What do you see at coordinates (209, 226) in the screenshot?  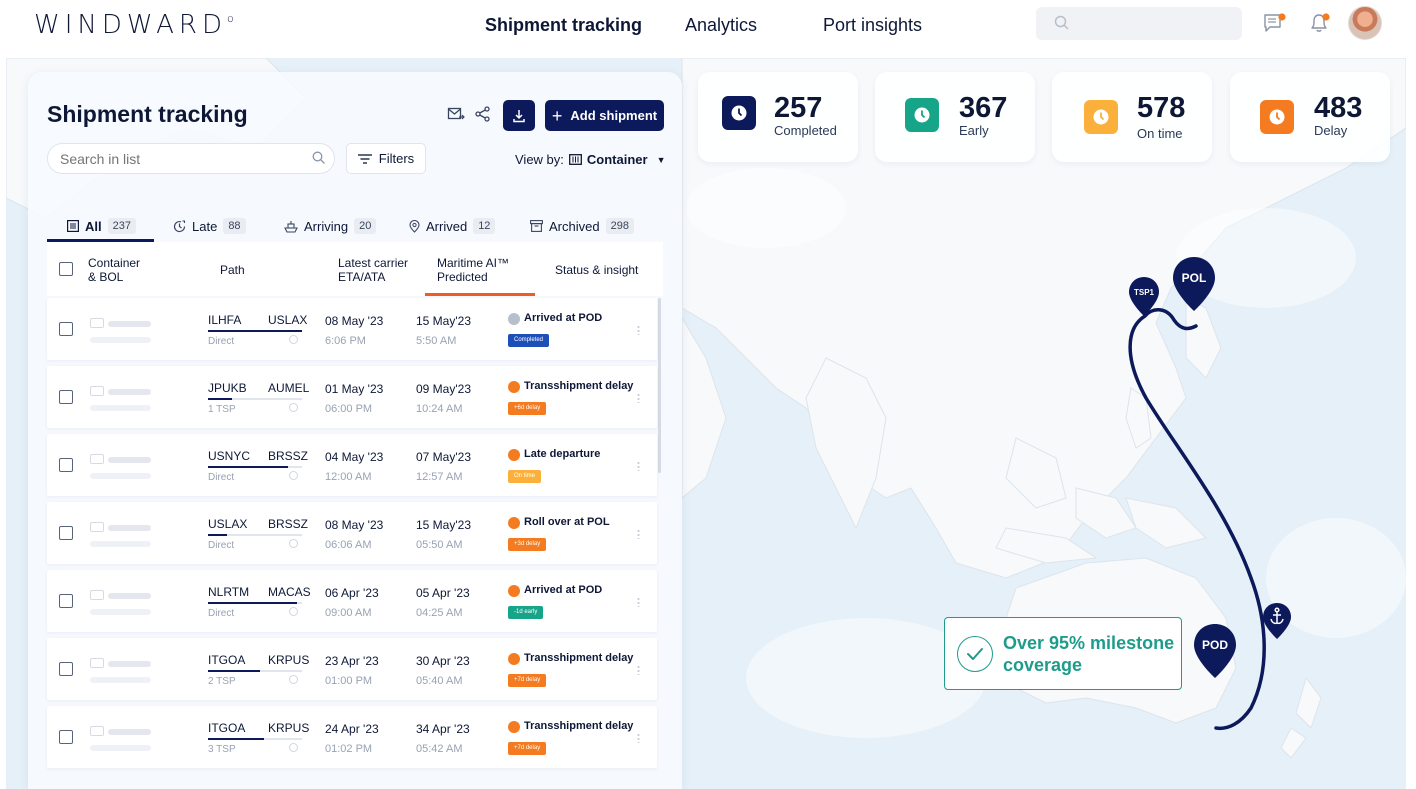 I see `tab-late: Late 88` at bounding box center [209, 226].